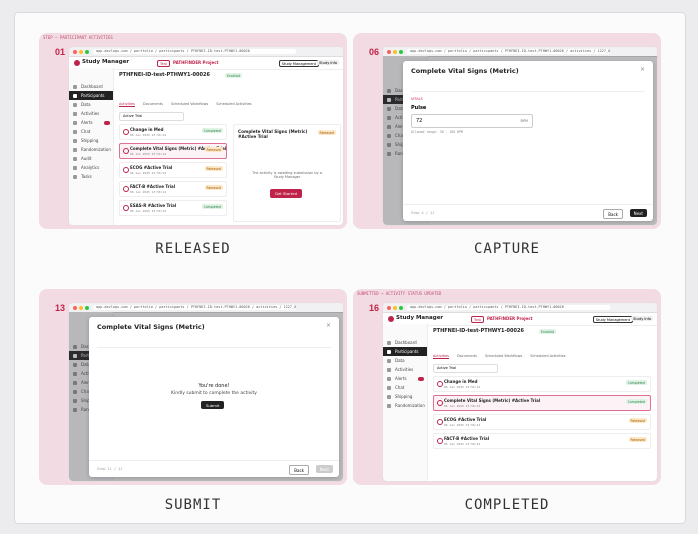 This screenshot has width=698, height=534. I want to click on get-started-button: Get Started, so click(286, 193).